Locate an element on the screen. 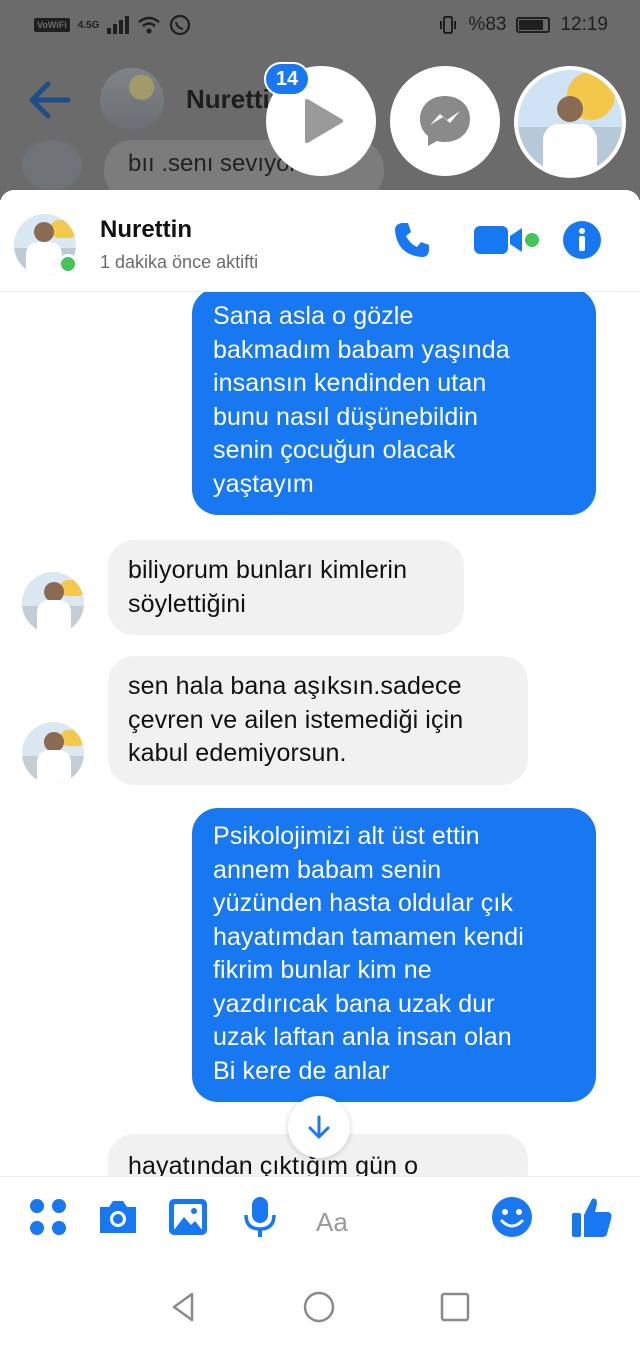 This screenshot has height=1346, width=640. system-navigation-bar is located at coordinates (320, 1307).